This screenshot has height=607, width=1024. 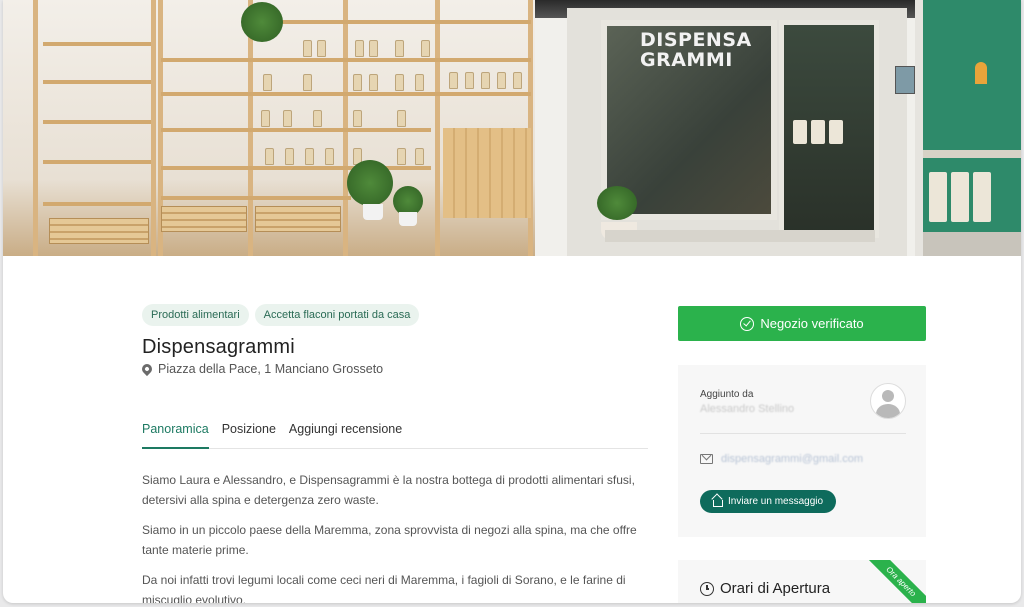 What do you see at coordinates (337, 315) in the screenshot?
I see `tag-chip: Accetta flaconi portati da casa` at bounding box center [337, 315].